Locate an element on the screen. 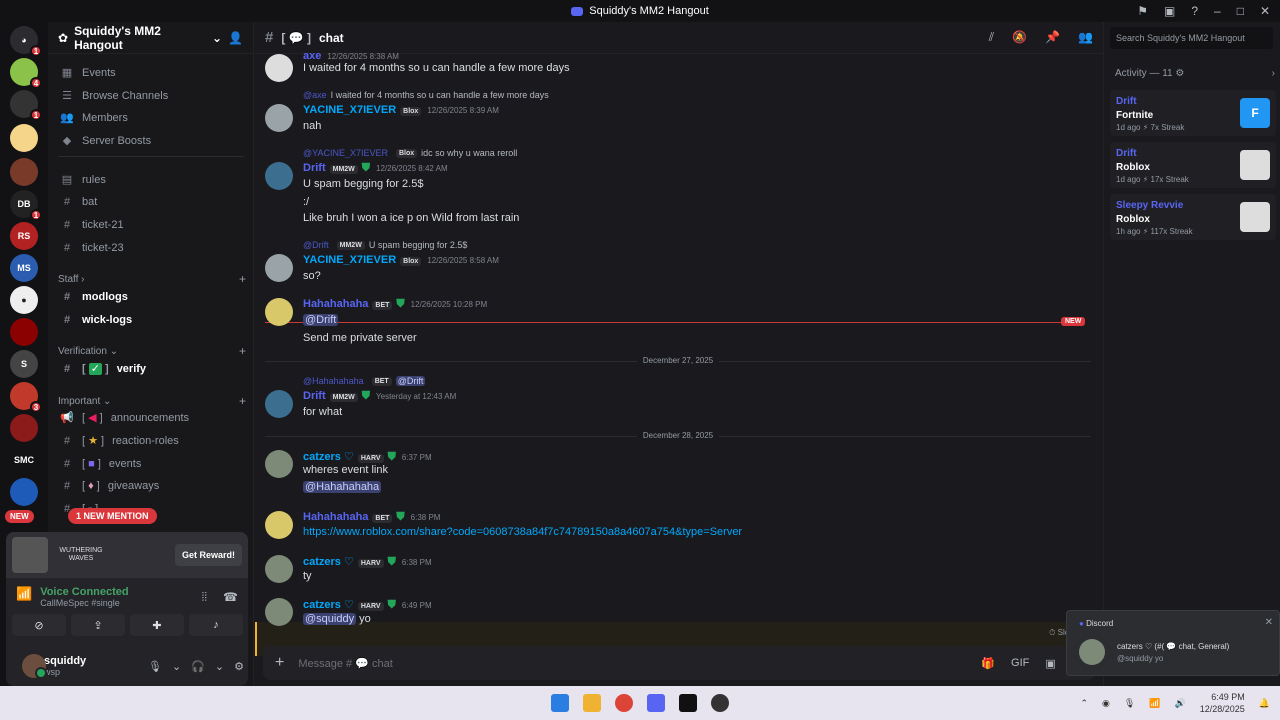 The width and height of the screenshot is (1280, 720). activity-card: Drift Fortnite 1d ago ⚡ 7x Streak F is located at coordinates (1193, 113).